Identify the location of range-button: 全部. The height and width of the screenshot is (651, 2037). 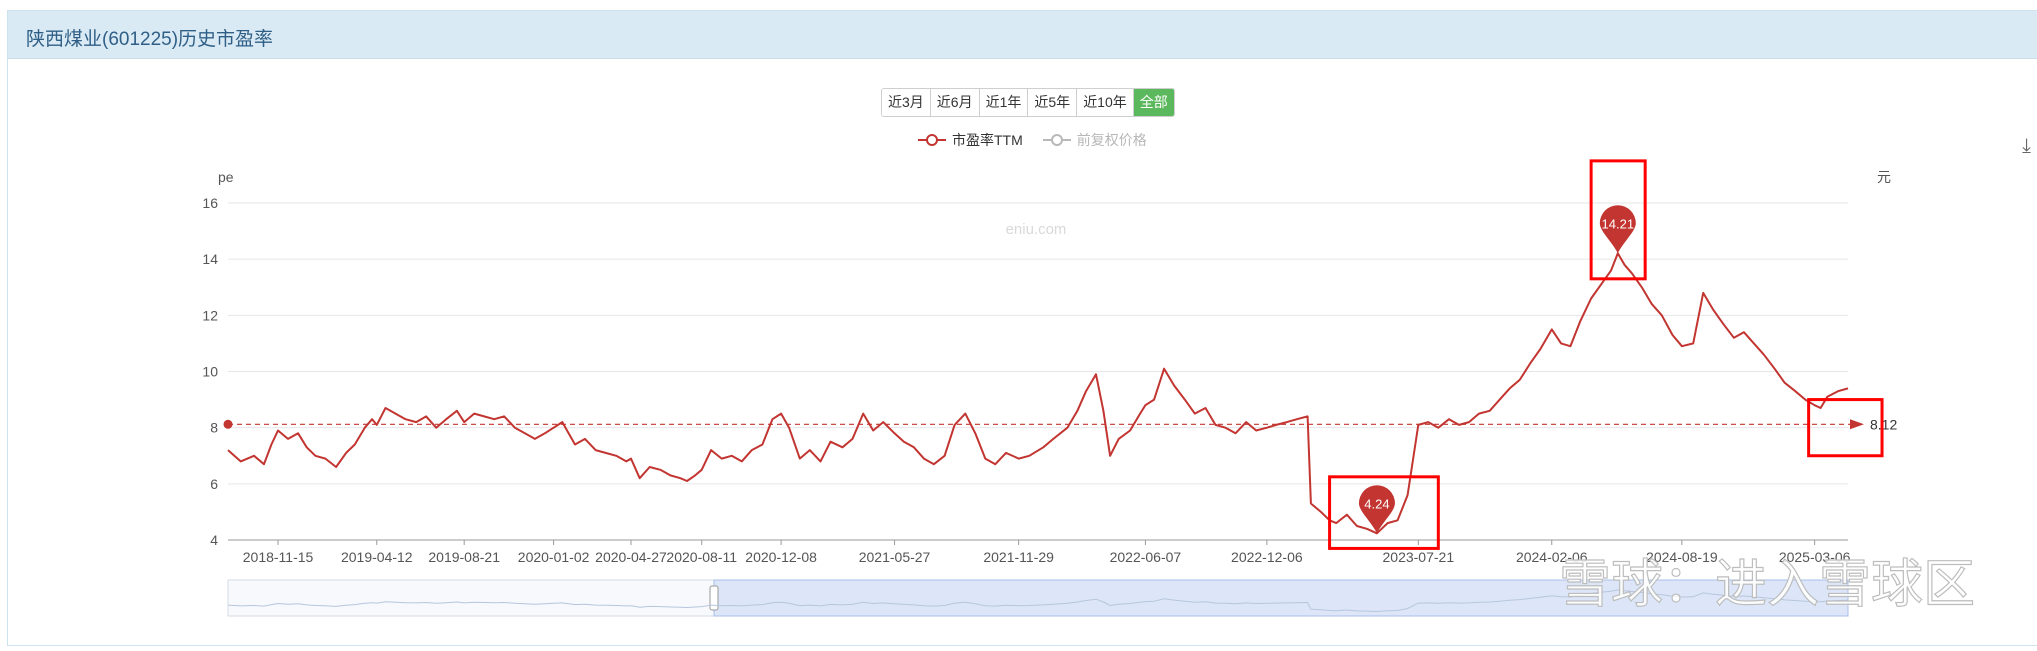
(1153, 102).